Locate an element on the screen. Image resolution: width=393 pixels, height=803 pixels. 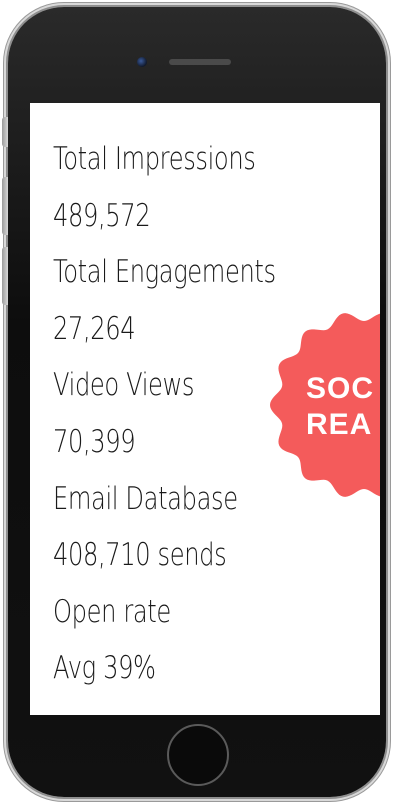
stat-label-email-database: Email Database is located at coordinates (145, 498).